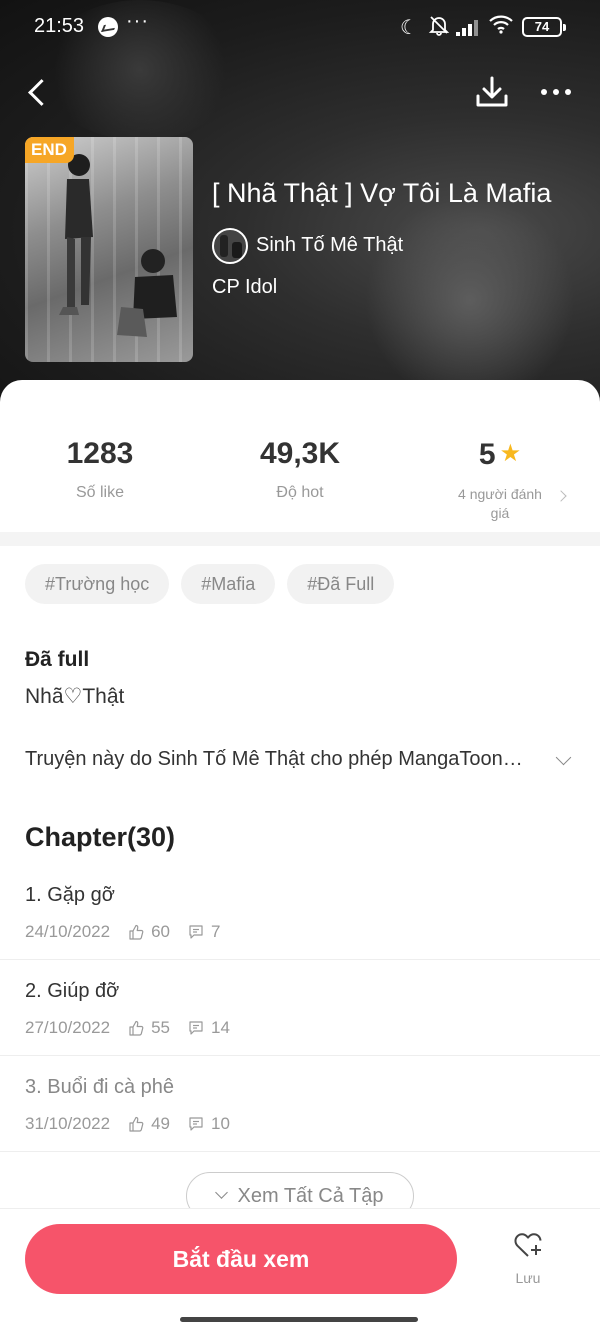 The image size is (600, 1333). I want to click on heart-plus-icon, so click(528, 1245).